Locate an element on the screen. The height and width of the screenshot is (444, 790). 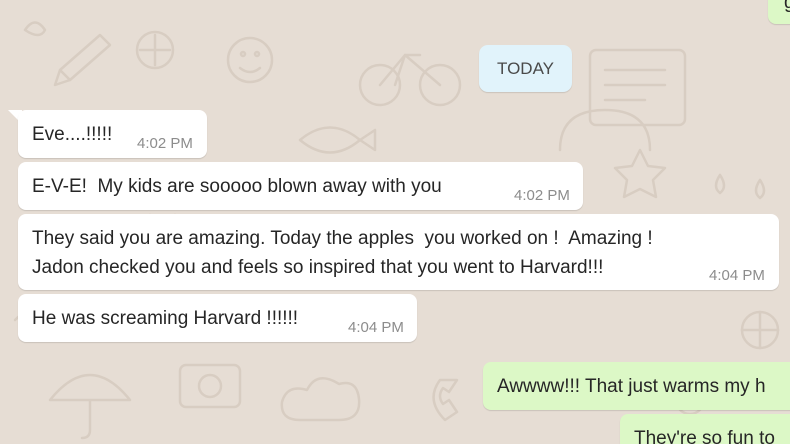
incoming-message: He was screaming Harvard !!!!!! 4:04 PM is located at coordinates (217, 318).